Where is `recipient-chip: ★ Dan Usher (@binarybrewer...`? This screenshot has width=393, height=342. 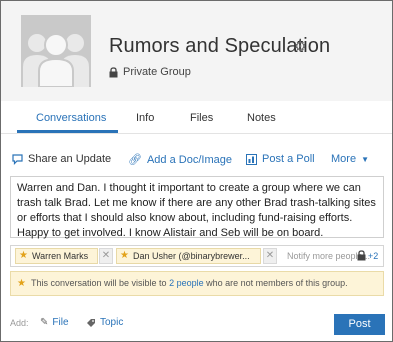
recipient-chip: ★ Dan Usher (@binarybrewer... is located at coordinates (188, 256).